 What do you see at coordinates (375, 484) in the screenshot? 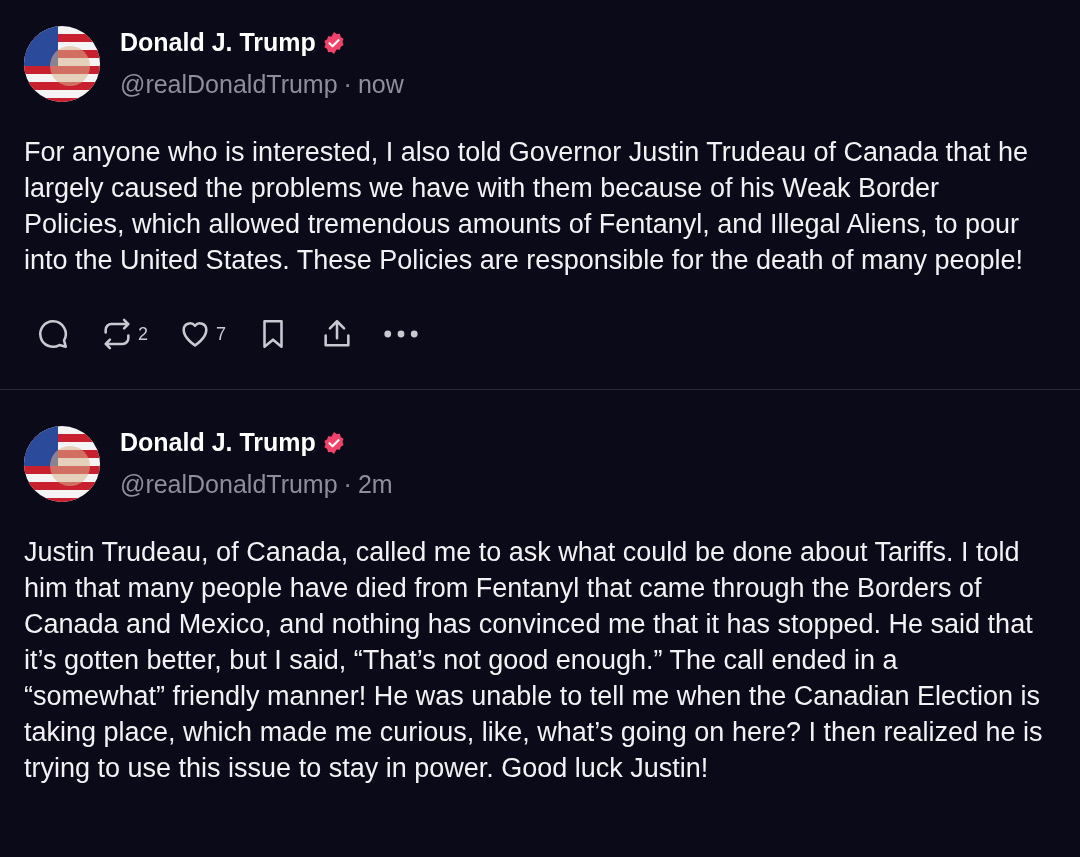
I see `post-time: 2m` at bounding box center [375, 484].